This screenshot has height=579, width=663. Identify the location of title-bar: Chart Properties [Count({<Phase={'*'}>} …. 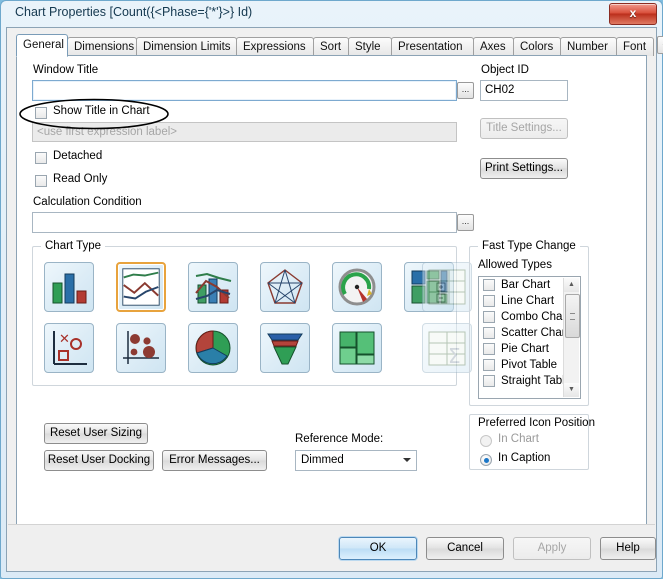
(332, 14).